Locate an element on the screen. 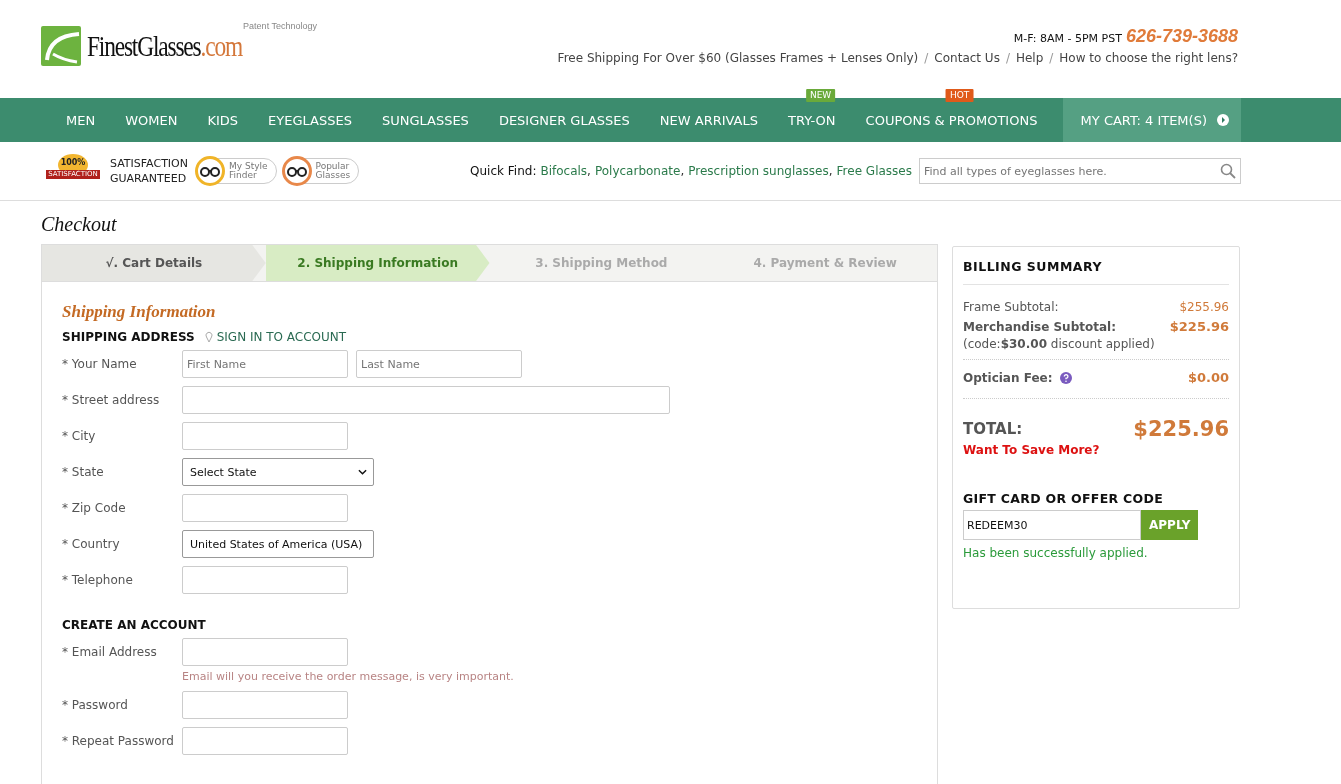 Image resolution: width=1341 pixels, height=784 pixels. form-title: Shipping Information is located at coordinates (139, 312).